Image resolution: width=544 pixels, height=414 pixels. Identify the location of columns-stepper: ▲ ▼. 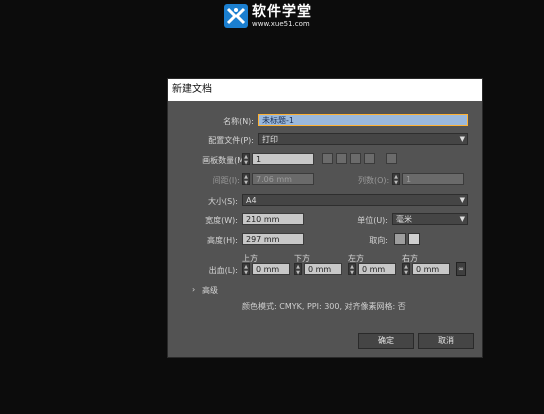
(396, 179).